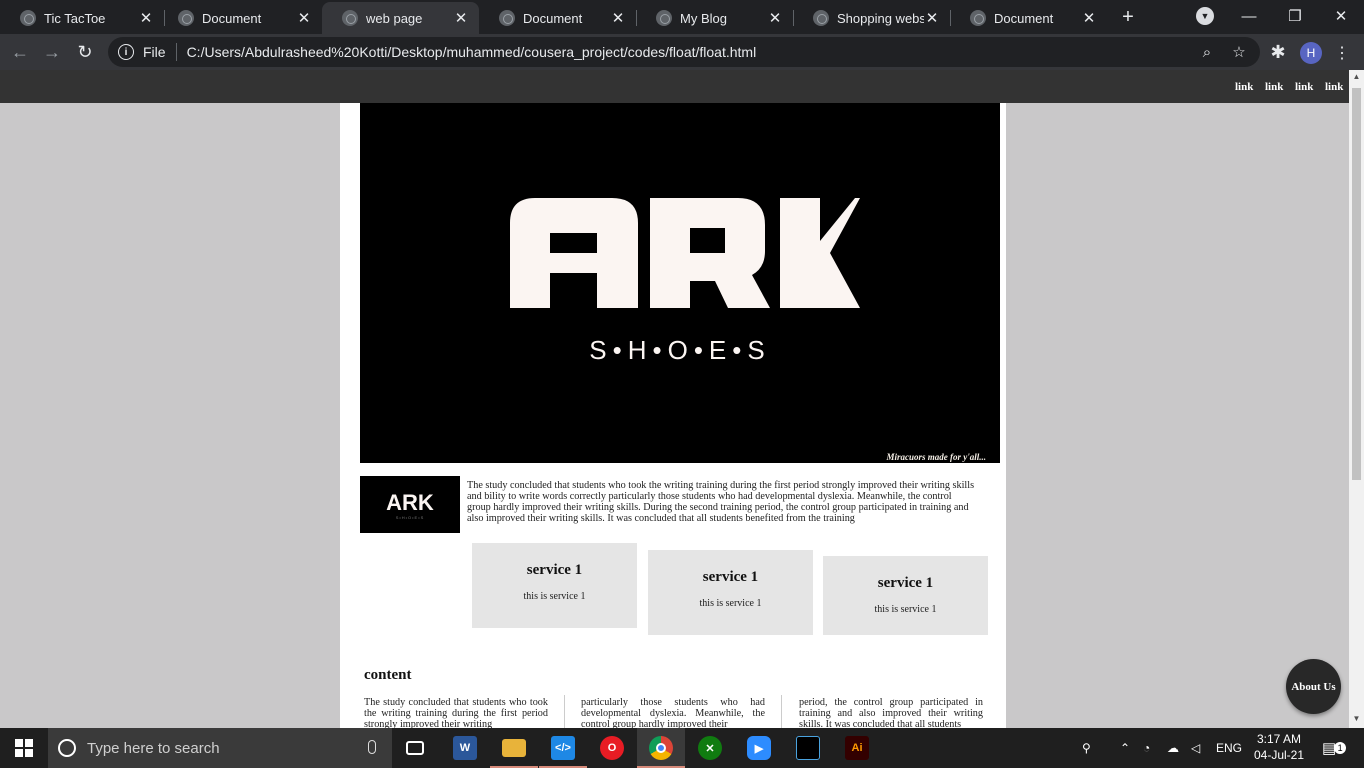  I want to click on omnibox-divider, so click(176, 52).